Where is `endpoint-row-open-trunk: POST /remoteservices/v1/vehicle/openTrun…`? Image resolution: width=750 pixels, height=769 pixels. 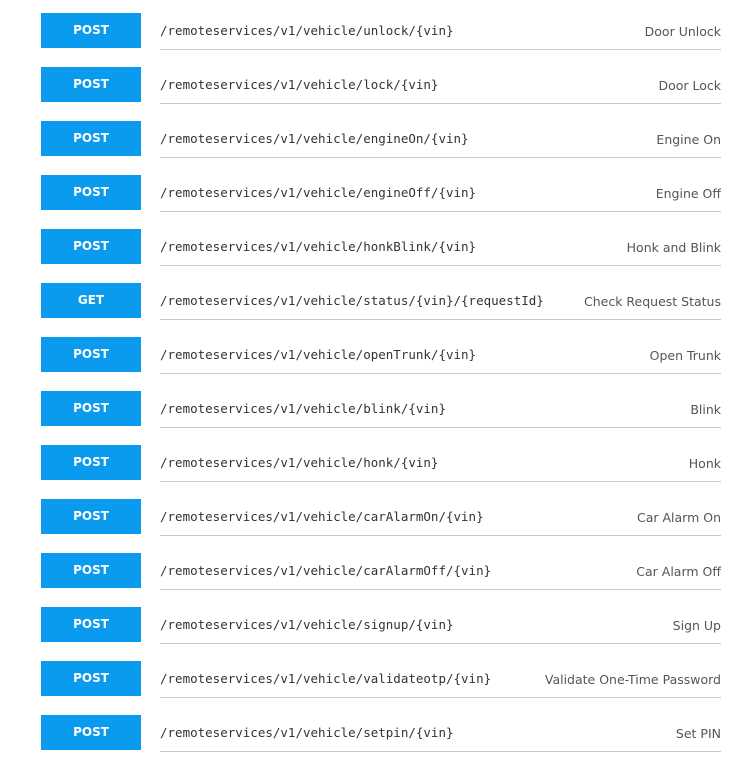 endpoint-row-open-trunk: POST /remoteservices/v1/vehicle/openTrun… is located at coordinates (375, 364).